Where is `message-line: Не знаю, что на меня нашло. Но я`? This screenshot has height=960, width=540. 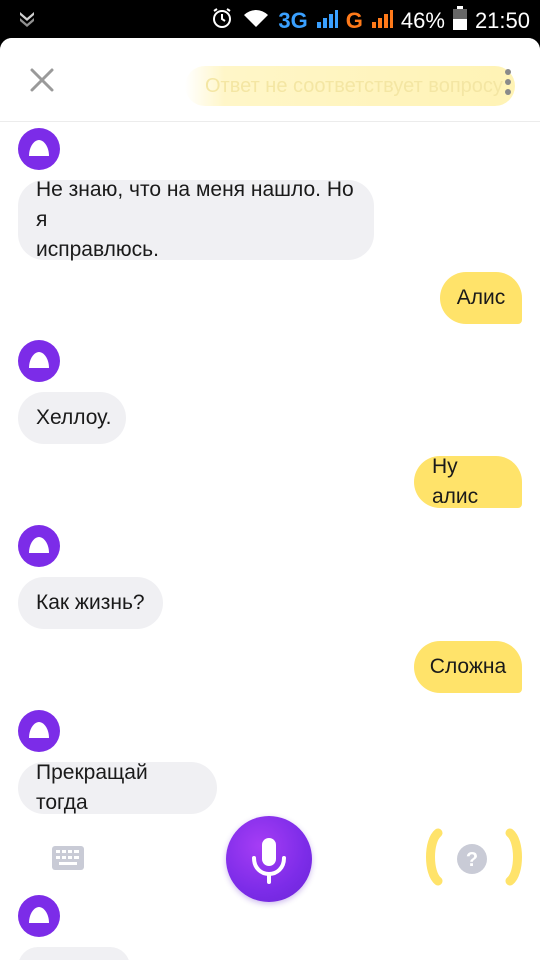 message-line: Не знаю, что на меня нашло. Но я is located at coordinates (195, 204).